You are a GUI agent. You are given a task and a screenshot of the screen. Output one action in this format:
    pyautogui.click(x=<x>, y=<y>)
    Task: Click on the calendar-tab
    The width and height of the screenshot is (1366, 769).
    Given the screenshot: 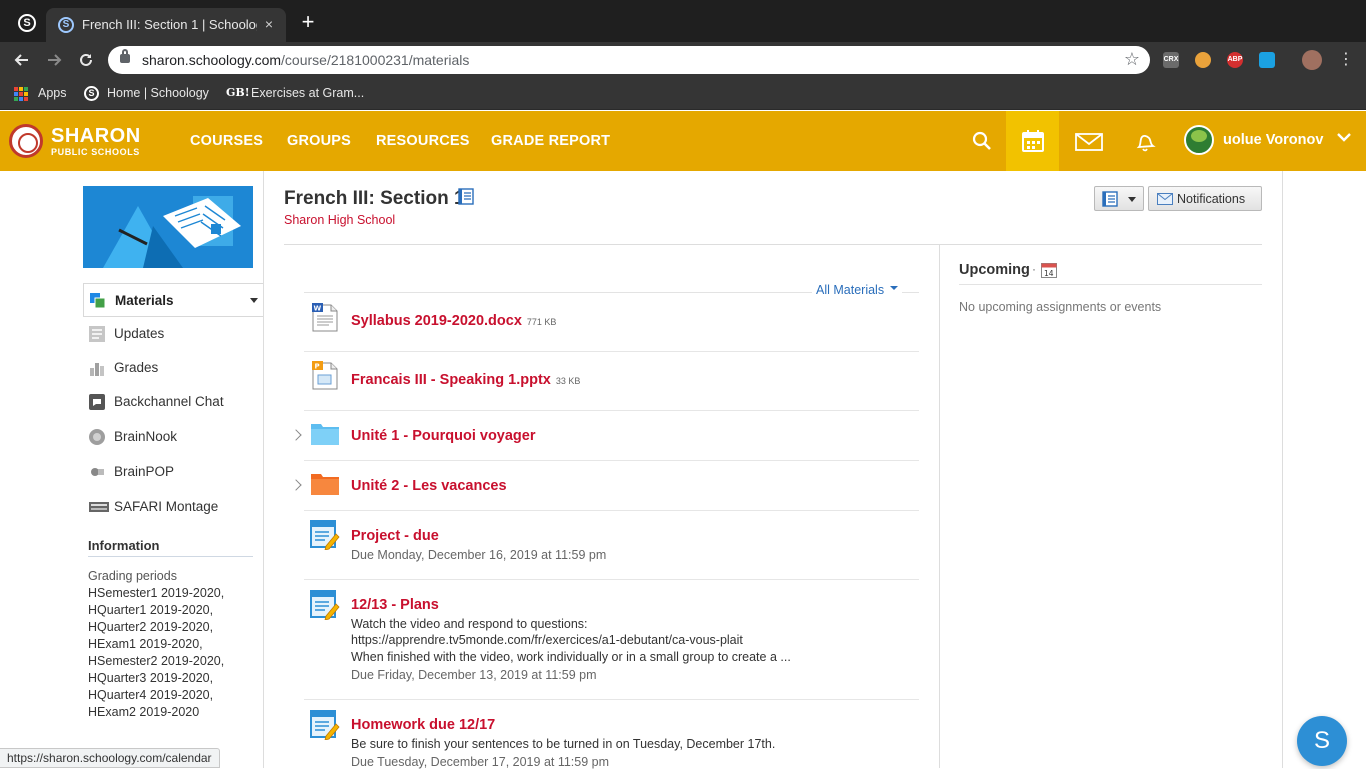 What is the action you would take?
    pyautogui.click(x=1032, y=141)
    